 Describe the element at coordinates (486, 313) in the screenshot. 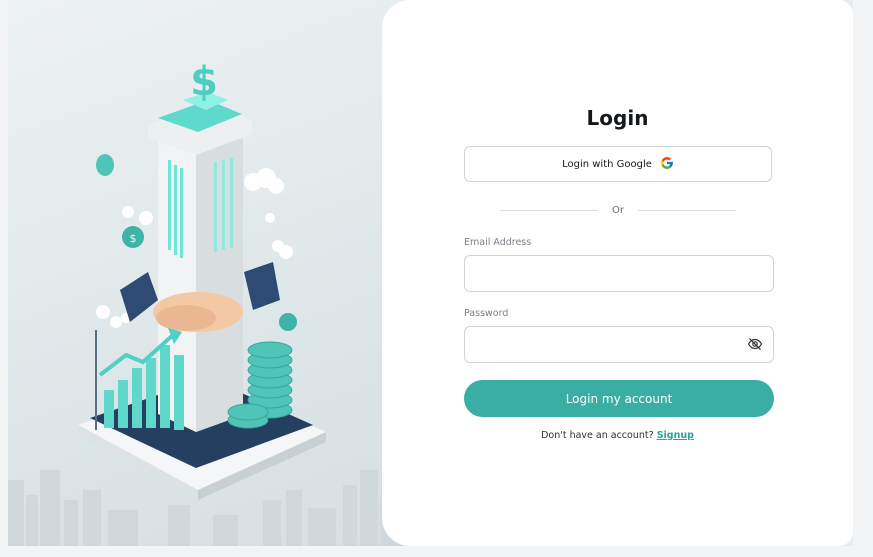

I see `password-label: Password` at that location.